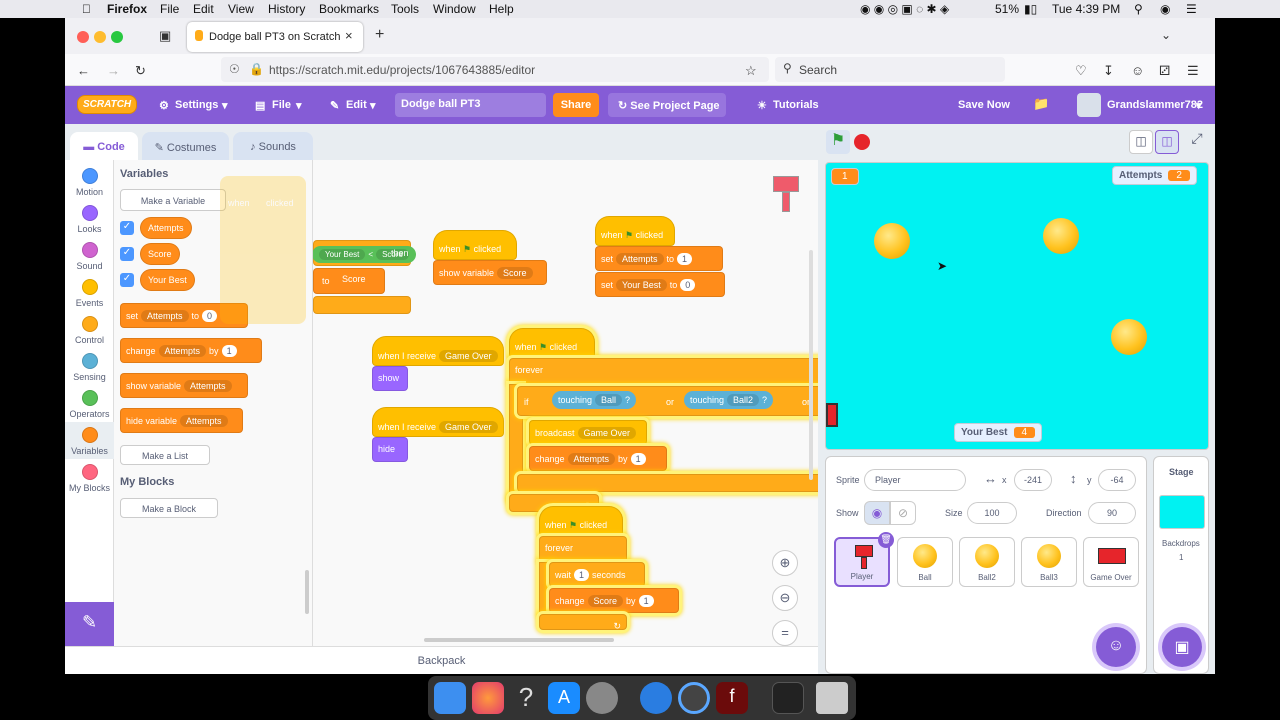  Describe the element at coordinates (390, 378) in the screenshot. I see `show-block: show` at that location.